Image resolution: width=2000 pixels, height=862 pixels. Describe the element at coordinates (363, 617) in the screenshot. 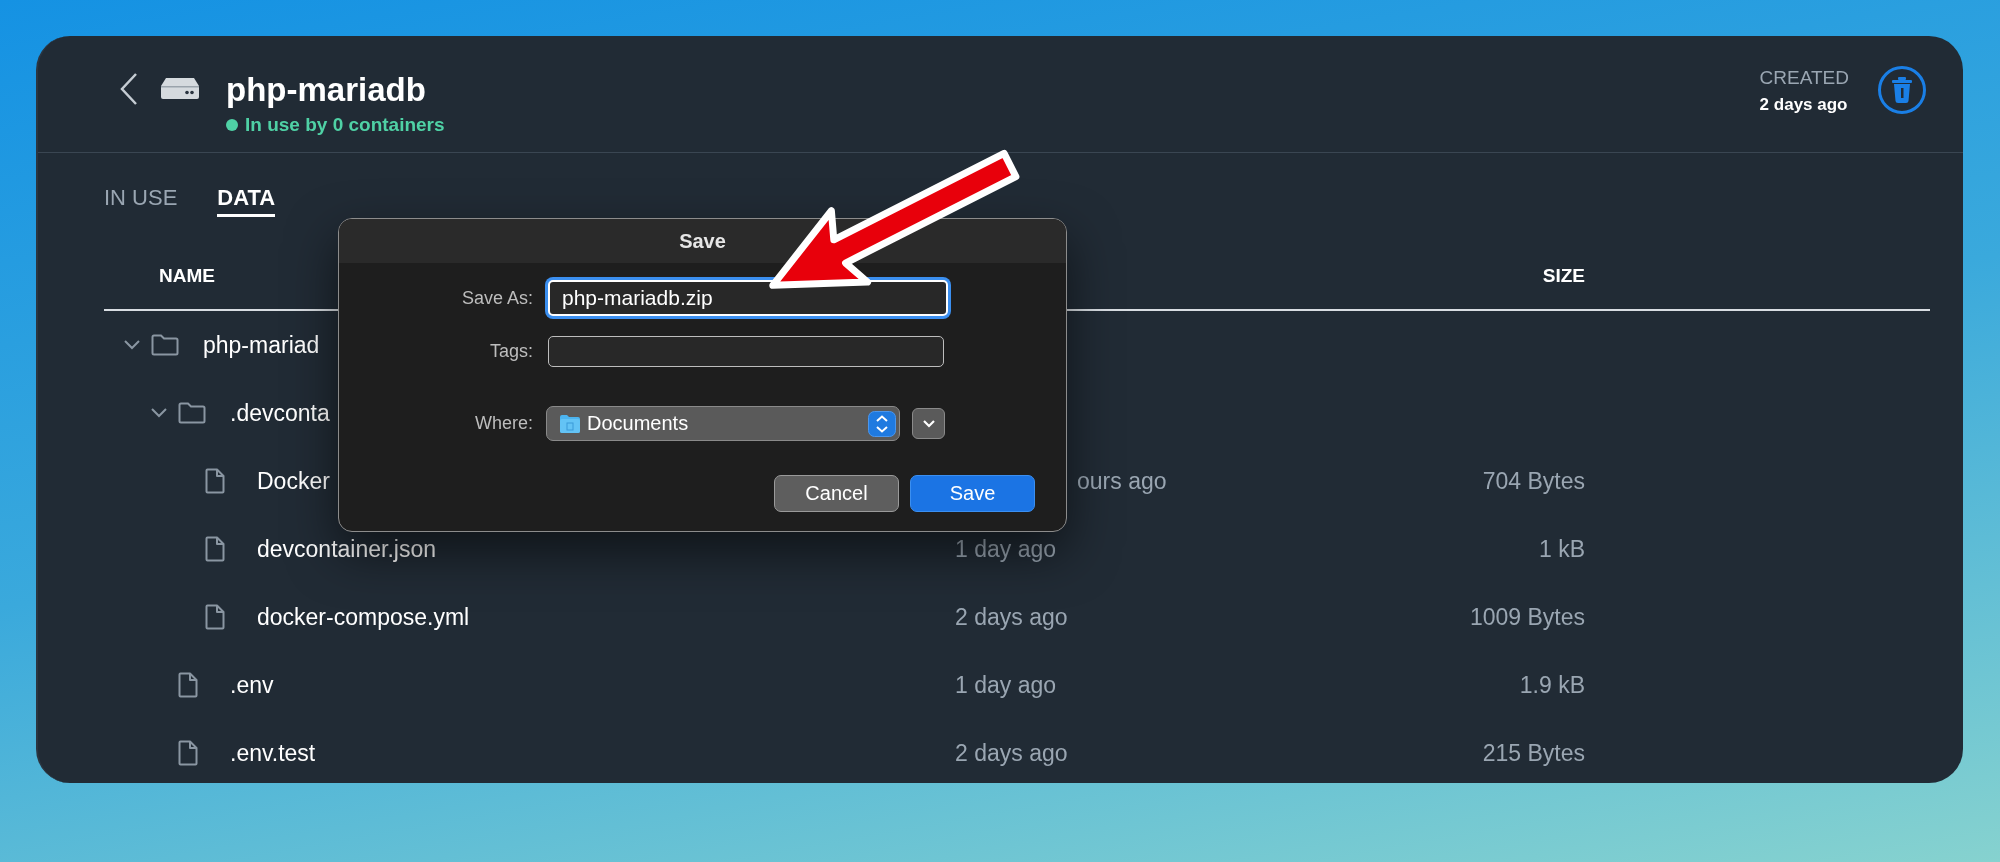

I see `file-name: docker-compose.yml` at that location.